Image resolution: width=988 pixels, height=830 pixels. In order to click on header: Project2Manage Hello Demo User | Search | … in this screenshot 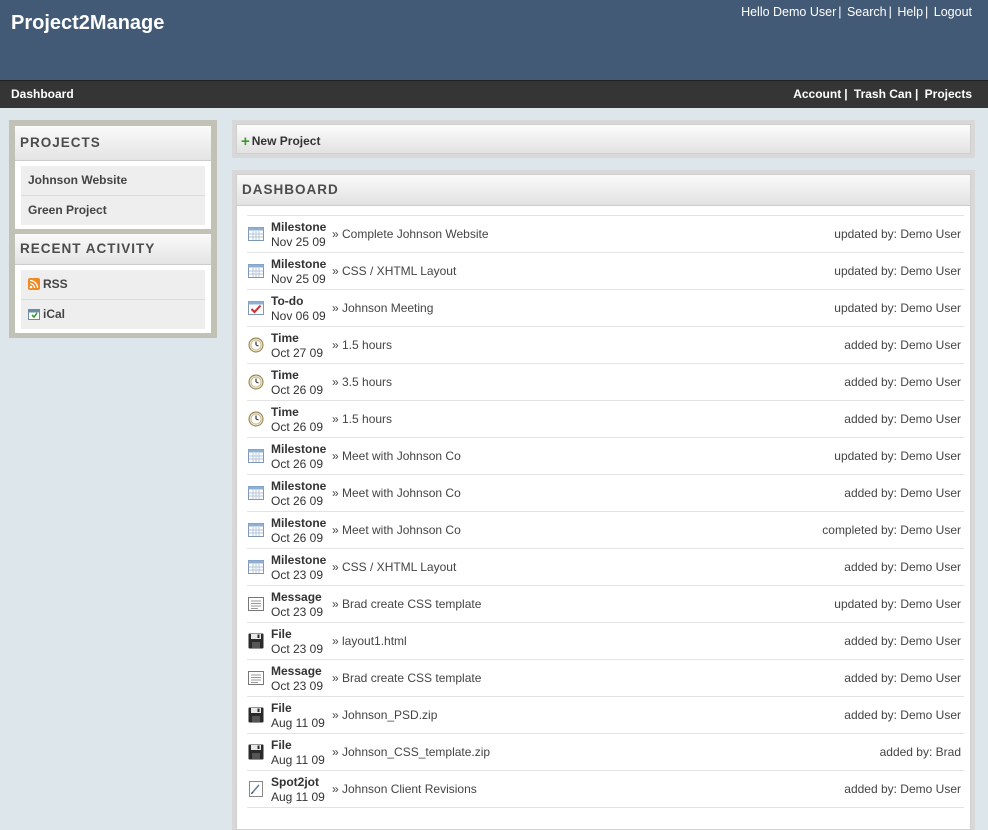, I will do `click(494, 40)`.